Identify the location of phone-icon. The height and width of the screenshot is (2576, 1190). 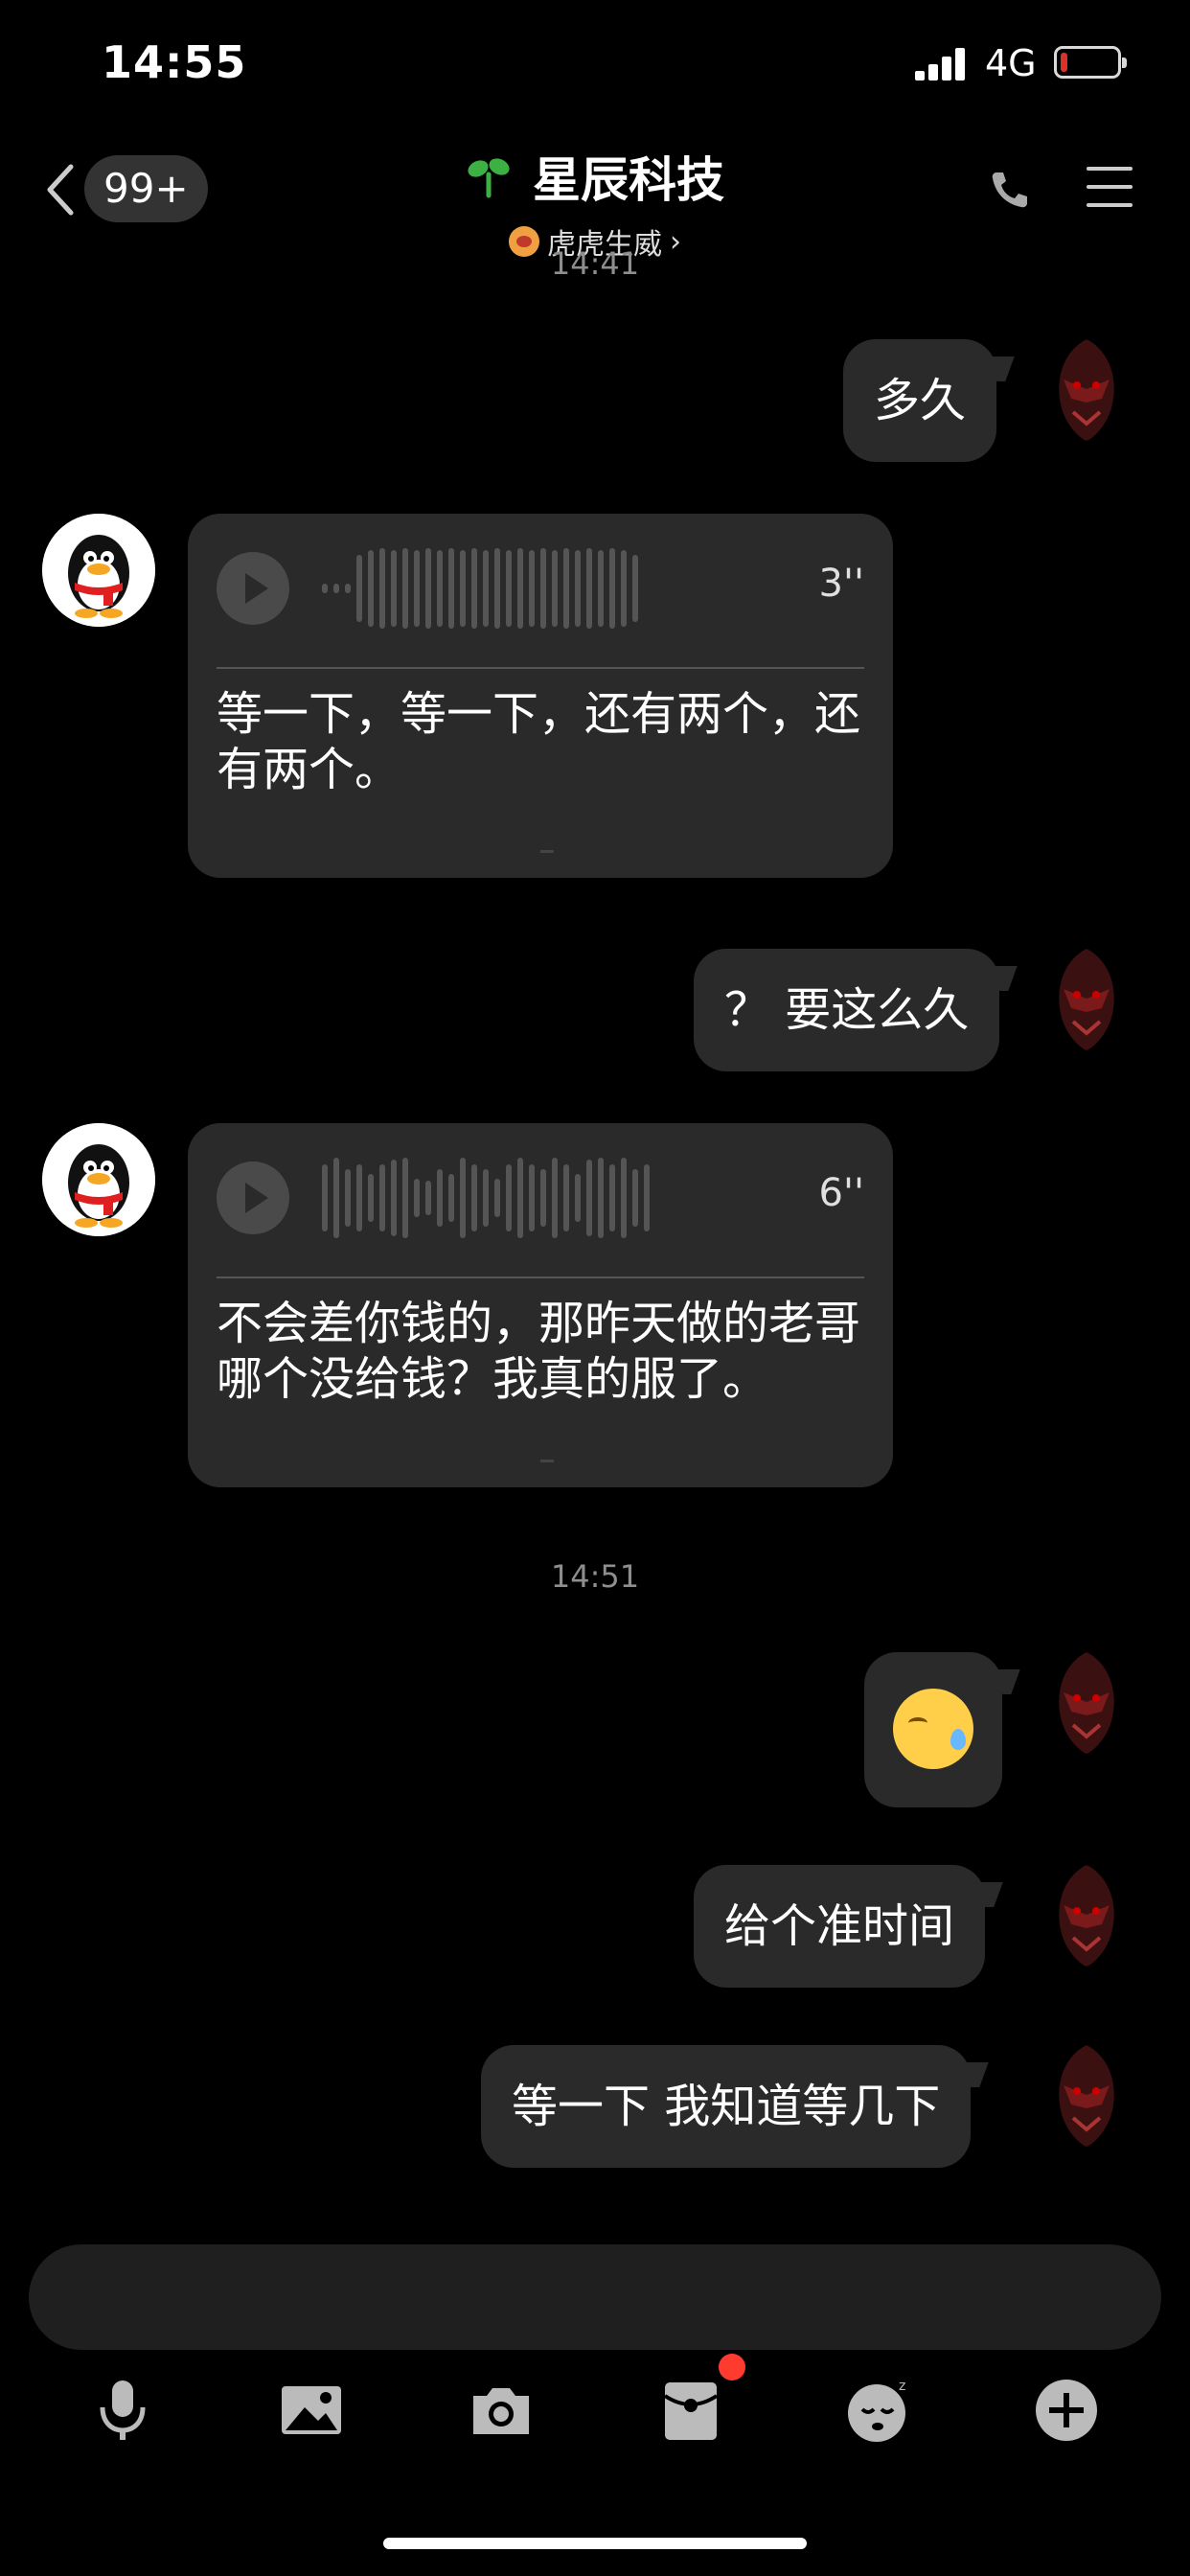
(1010, 190).